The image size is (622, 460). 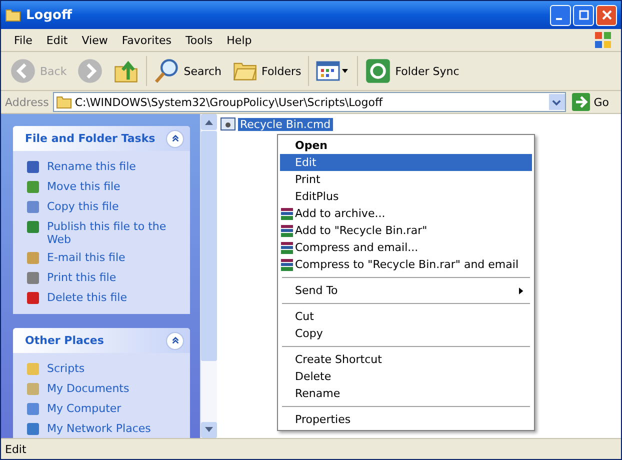 I want to click on search-icon, so click(x=167, y=71).